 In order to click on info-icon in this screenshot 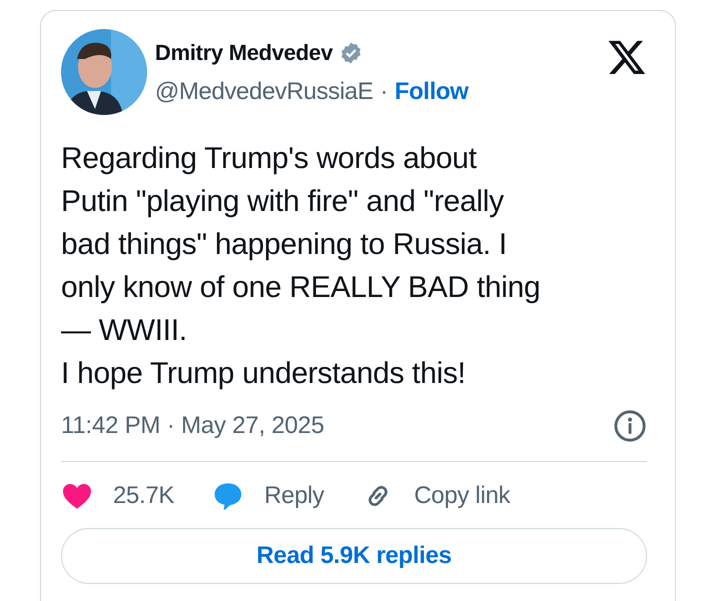, I will do `click(630, 426)`.